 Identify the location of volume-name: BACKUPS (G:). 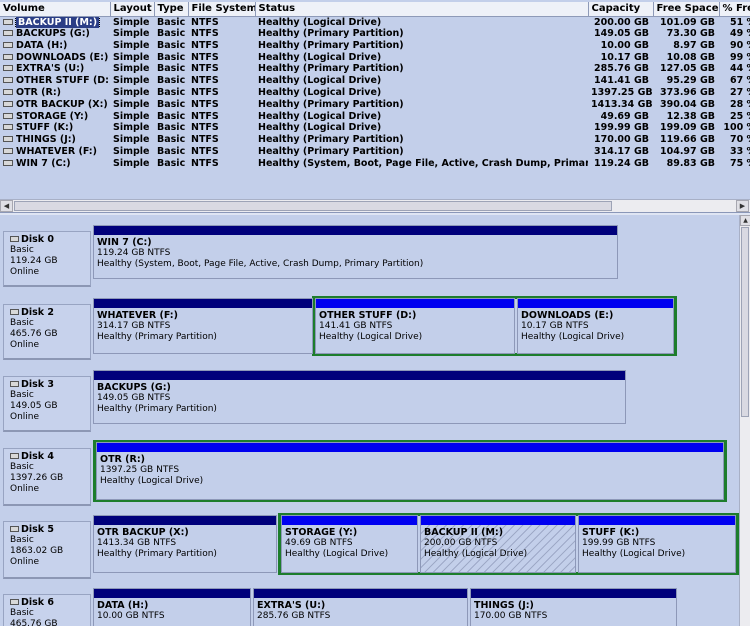
(53, 34).